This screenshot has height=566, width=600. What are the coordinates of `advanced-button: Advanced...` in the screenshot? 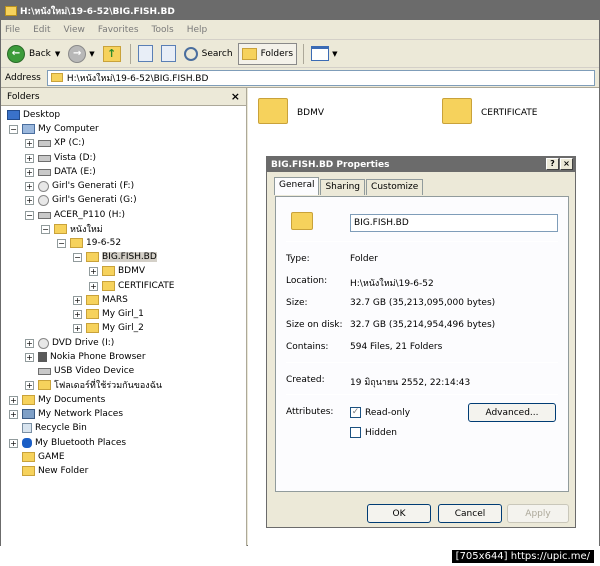 It's located at (512, 412).